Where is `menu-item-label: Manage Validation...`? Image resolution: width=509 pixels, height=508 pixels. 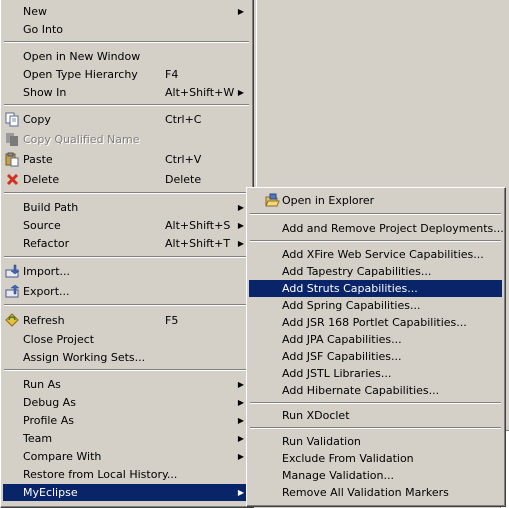 menu-item-label: Manage Validation... is located at coordinates (338, 475).